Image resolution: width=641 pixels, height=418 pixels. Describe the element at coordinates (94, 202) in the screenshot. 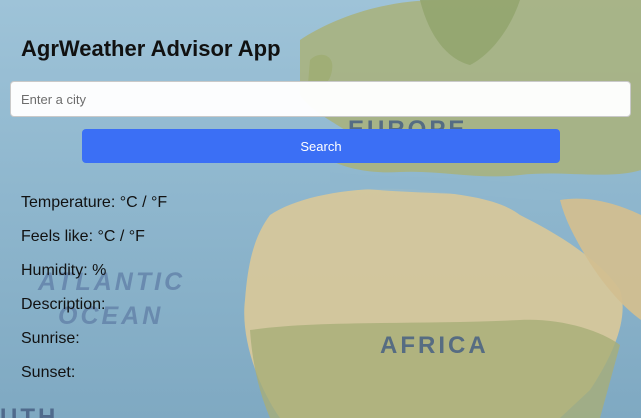

I see `temperature-text: Temperature: °C / °F` at that location.